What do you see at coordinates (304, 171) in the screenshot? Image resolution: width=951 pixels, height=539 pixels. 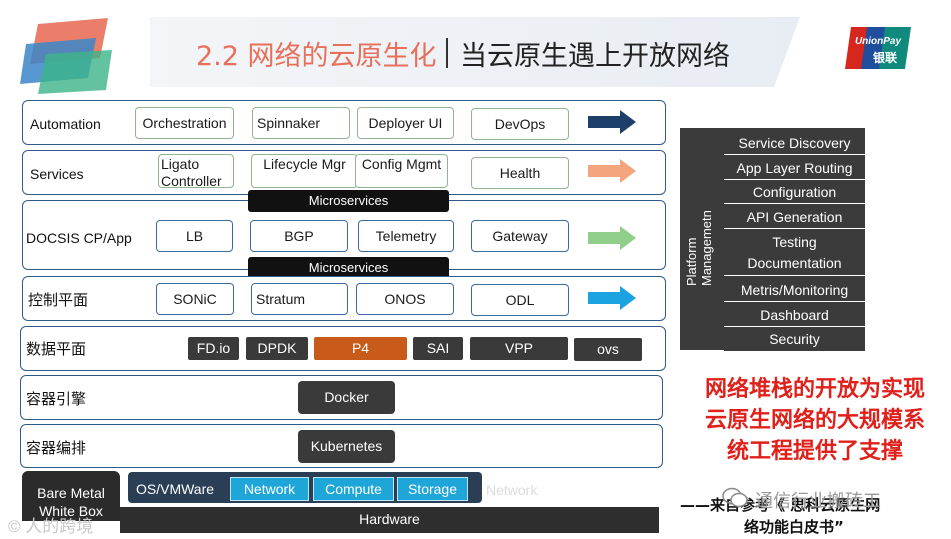 I see `lifecycle-mgr-item: Lifecycle Mgr` at bounding box center [304, 171].